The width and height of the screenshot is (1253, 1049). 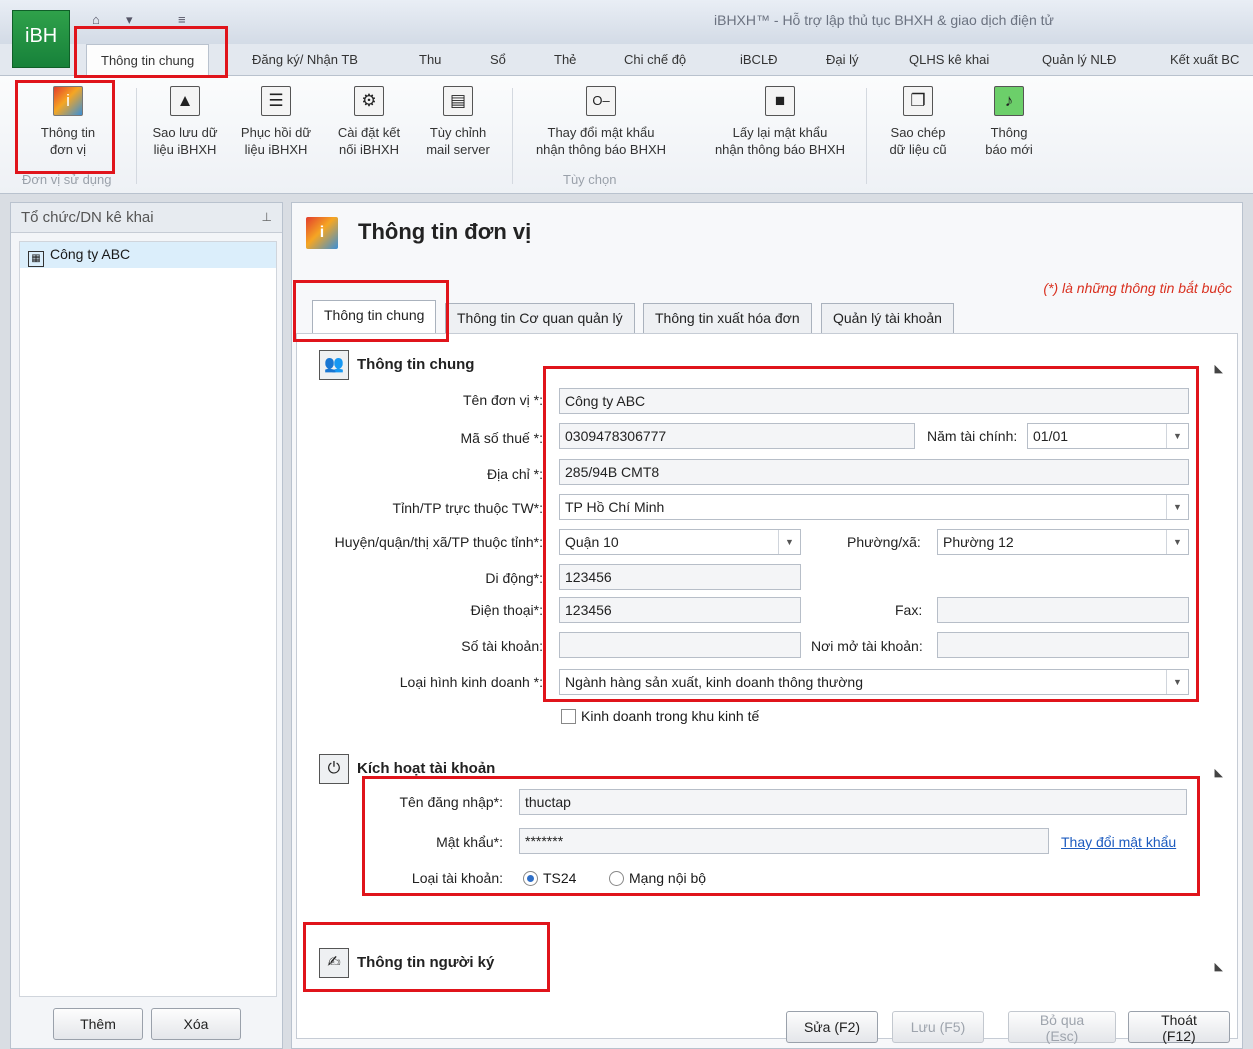 I want to click on username-input: thuctap, so click(x=853, y=802).